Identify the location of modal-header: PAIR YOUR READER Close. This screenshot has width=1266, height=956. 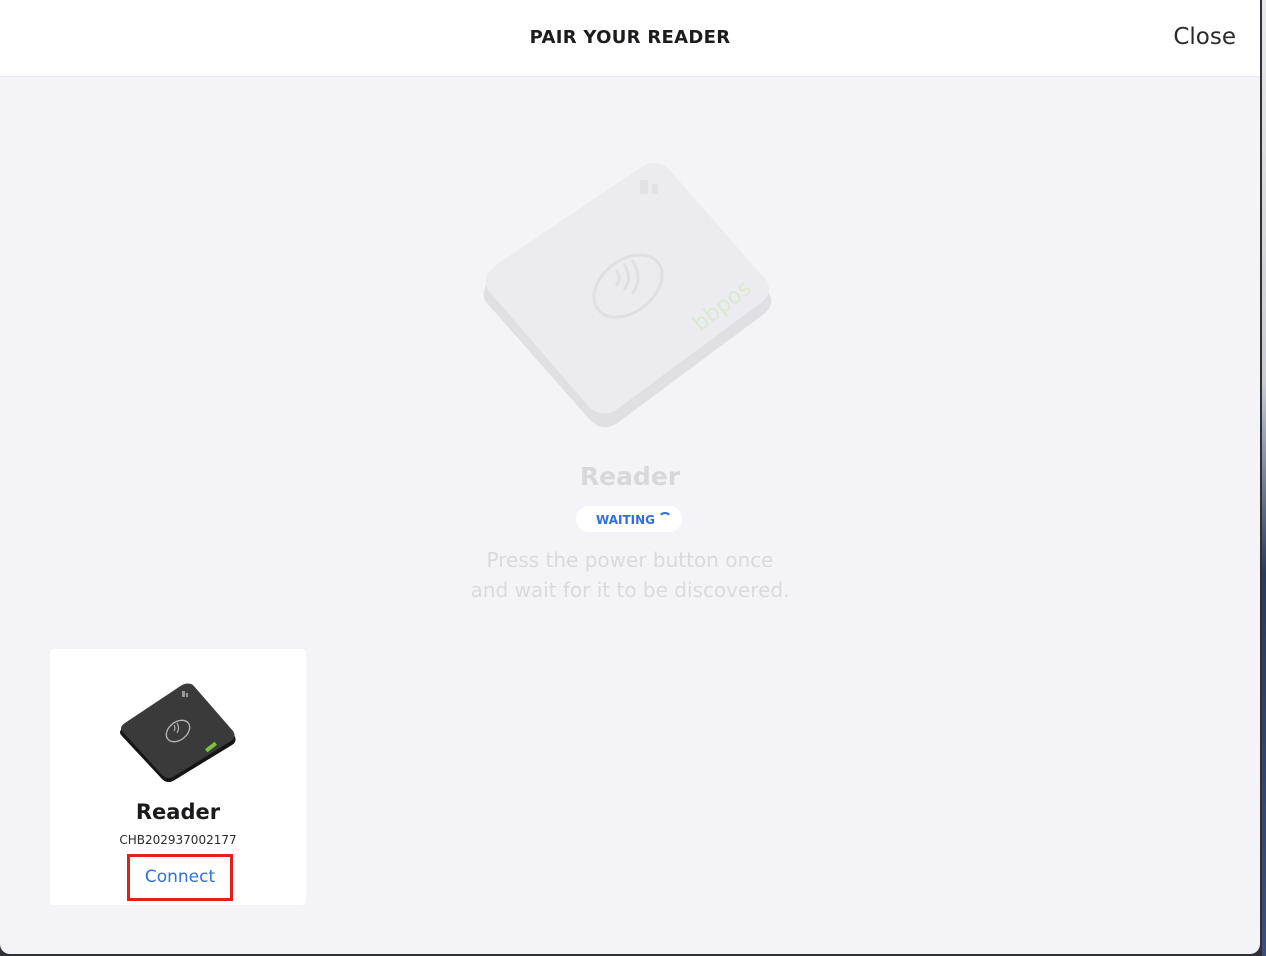
(630, 38).